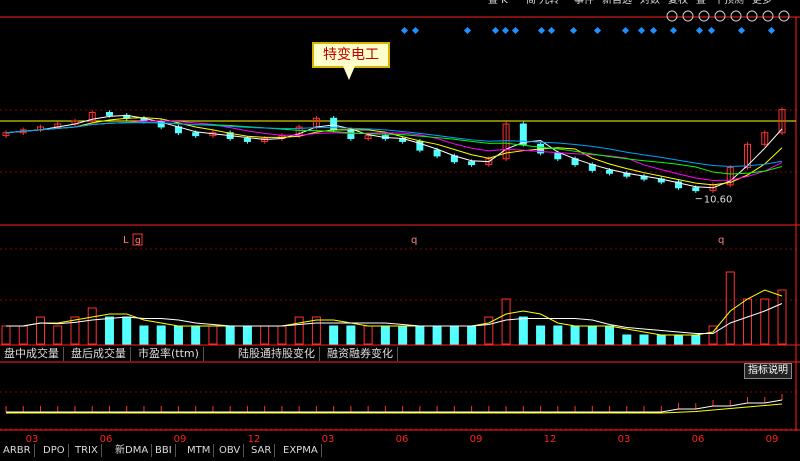 This screenshot has width=800, height=461. Describe the element at coordinates (672, 16) in the screenshot. I see `eye-icon` at that location.